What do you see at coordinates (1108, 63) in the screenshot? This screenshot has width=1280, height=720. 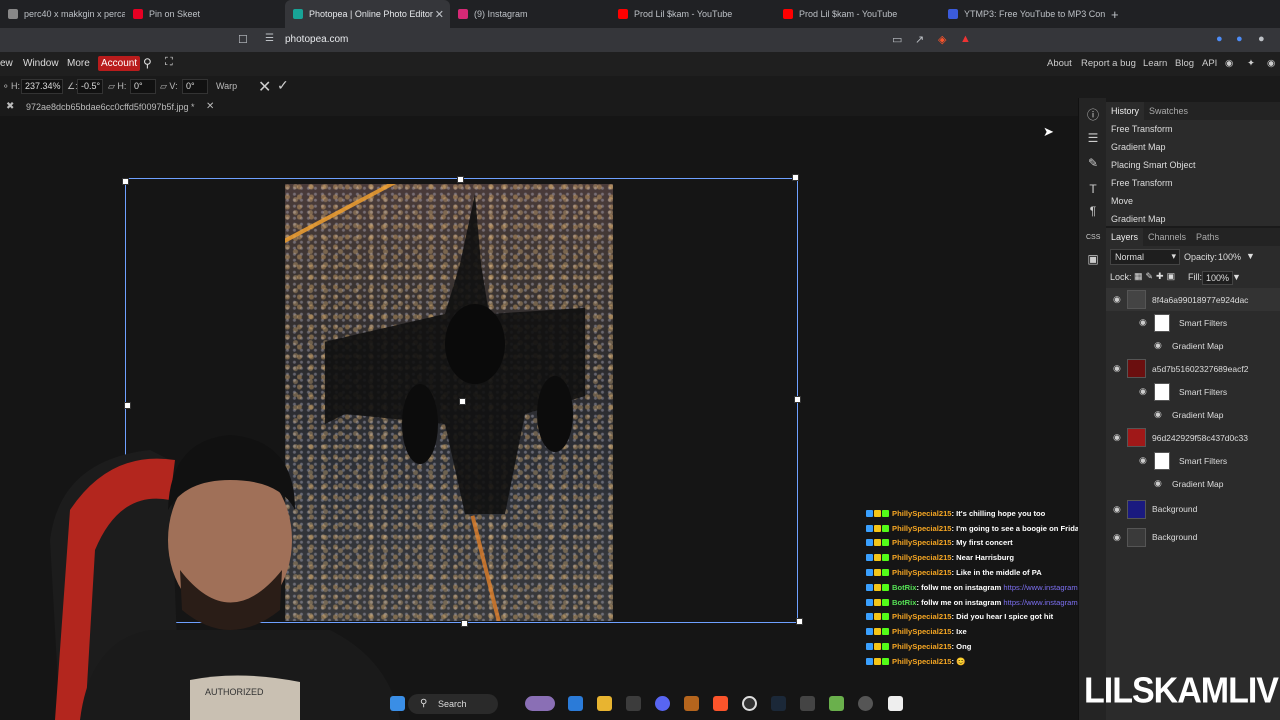 I see `menu-report-bug: Report a bug` at bounding box center [1108, 63].